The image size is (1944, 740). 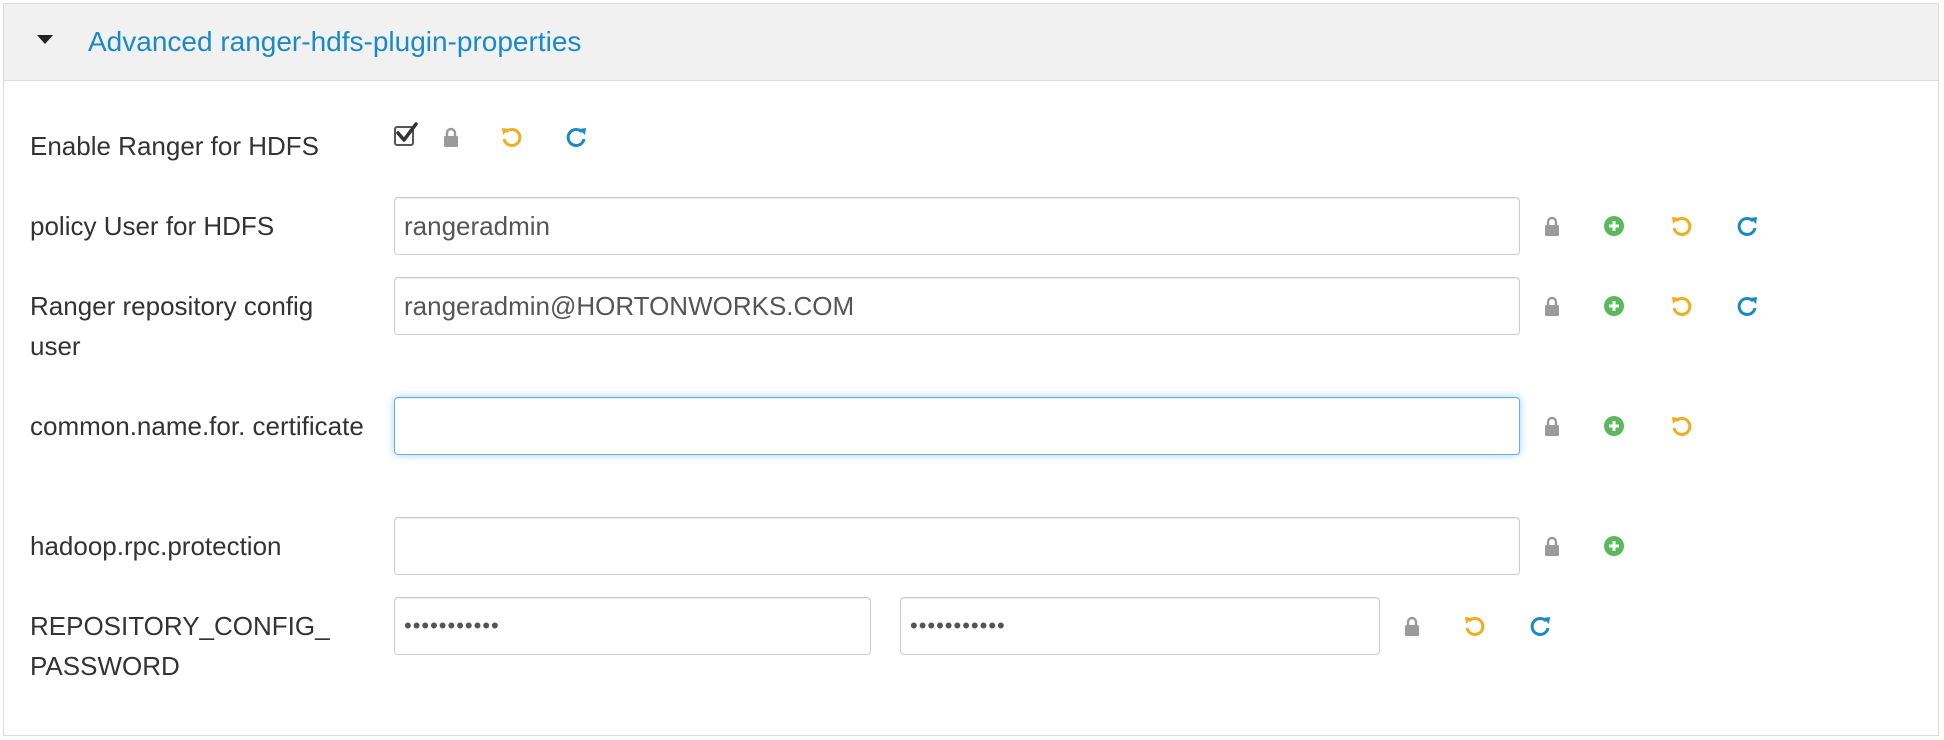 What do you see at coordinates (632, 626) in the screenshot?
I see `repo-config-password-input: •••••••••••` at bounding box center [632, 626].